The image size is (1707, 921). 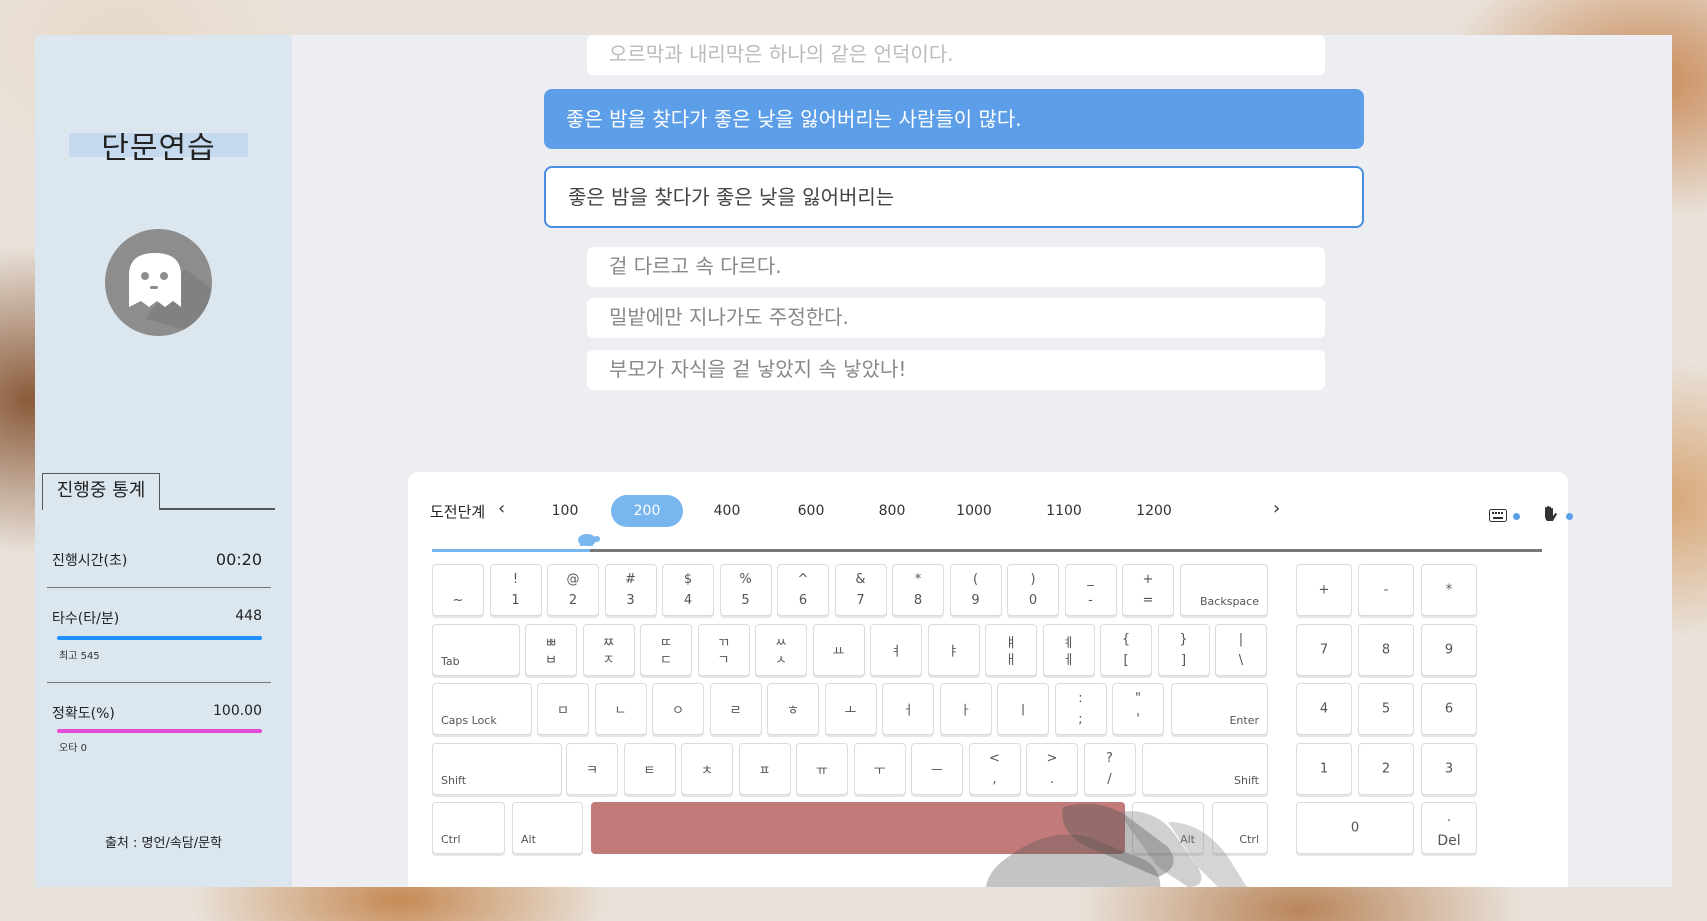 What do you see at coordinates (482, 709) in the screenshot?
I see `capslock-key: Caps Lock` at bounding box center [482, 709].